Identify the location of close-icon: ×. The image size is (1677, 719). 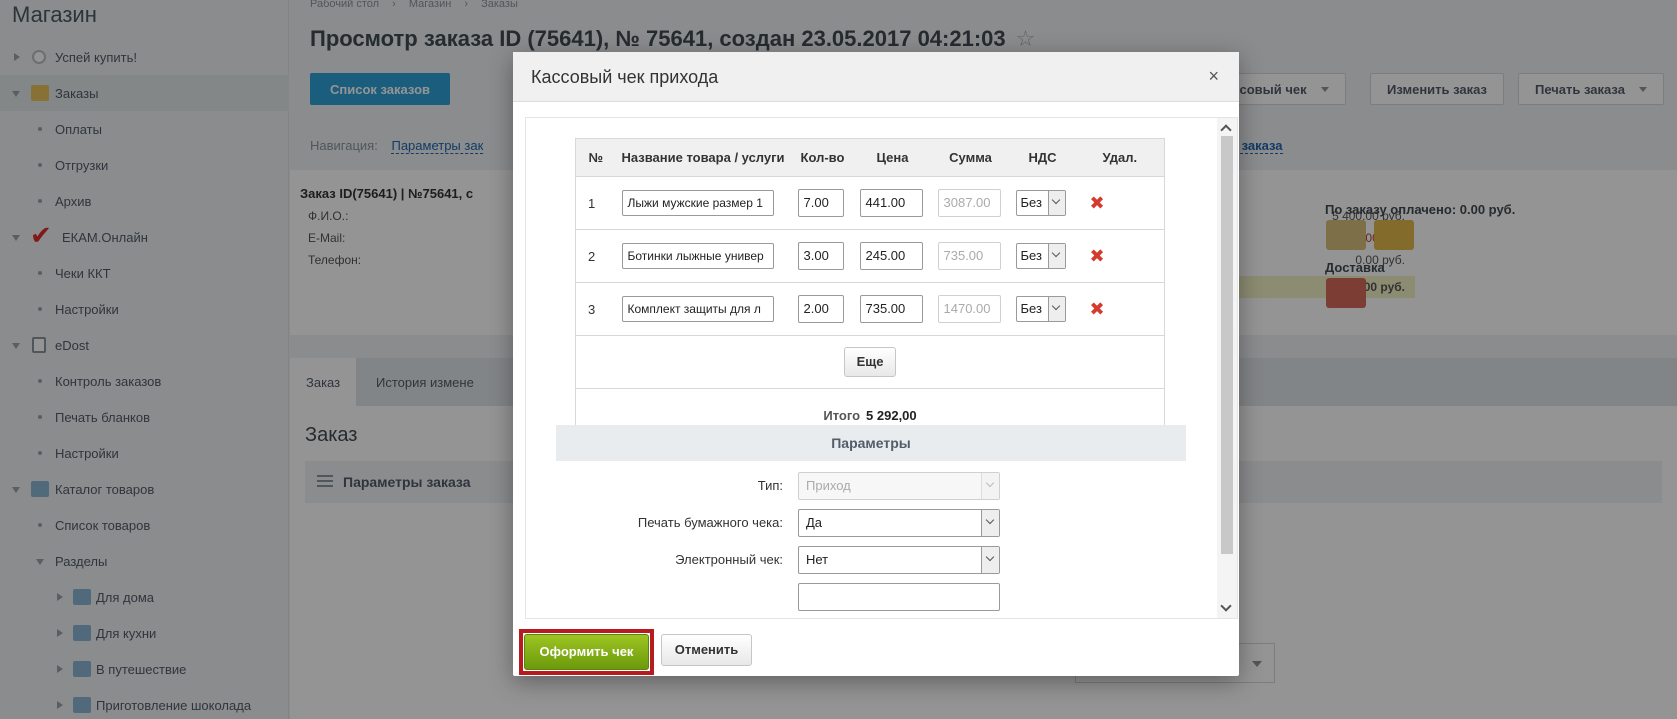
(1213, 76).